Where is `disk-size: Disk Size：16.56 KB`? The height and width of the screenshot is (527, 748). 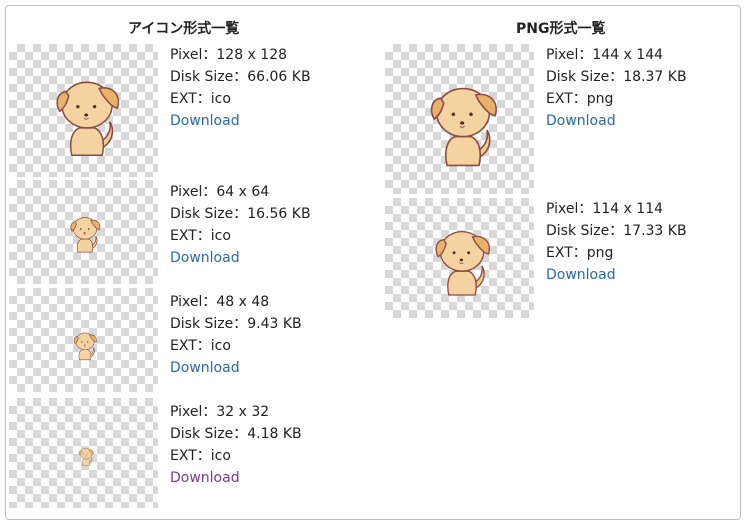
disk-size: Disk Size：16.56 KB is located at coordinates (240, 214).